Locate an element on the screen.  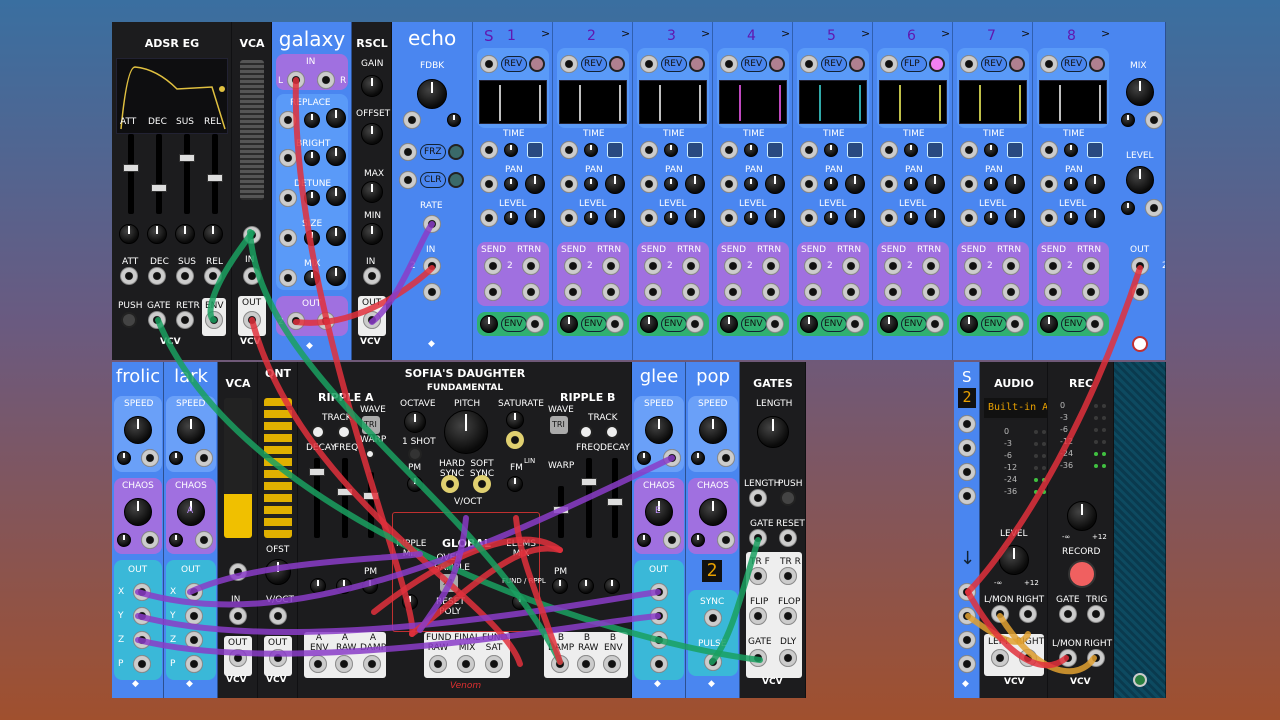
chaos-knob is located at coordinates (713, 512).